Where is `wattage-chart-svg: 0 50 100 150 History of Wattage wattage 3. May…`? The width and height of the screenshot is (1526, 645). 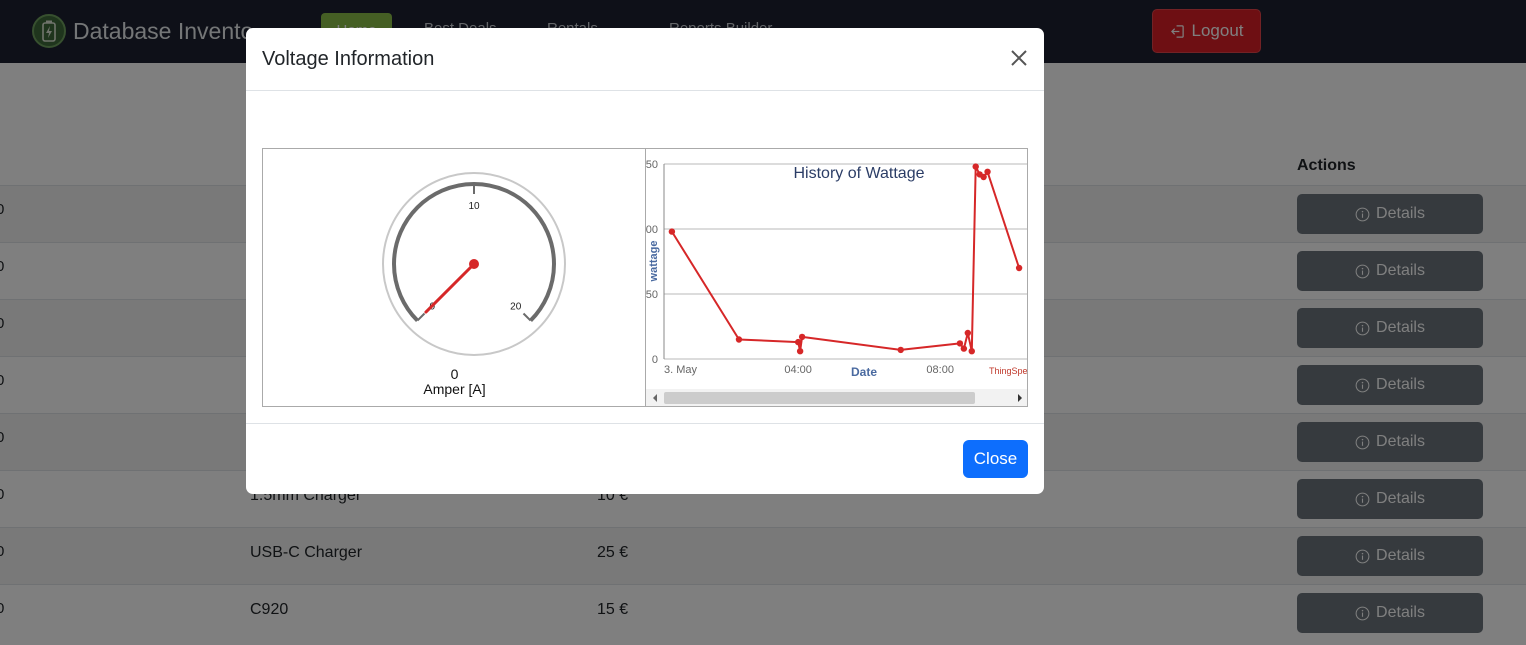
wattage-chart-svg: 0 50 100 150 History of Wattage wattage 3. May… is located at coordinates (836, 282).